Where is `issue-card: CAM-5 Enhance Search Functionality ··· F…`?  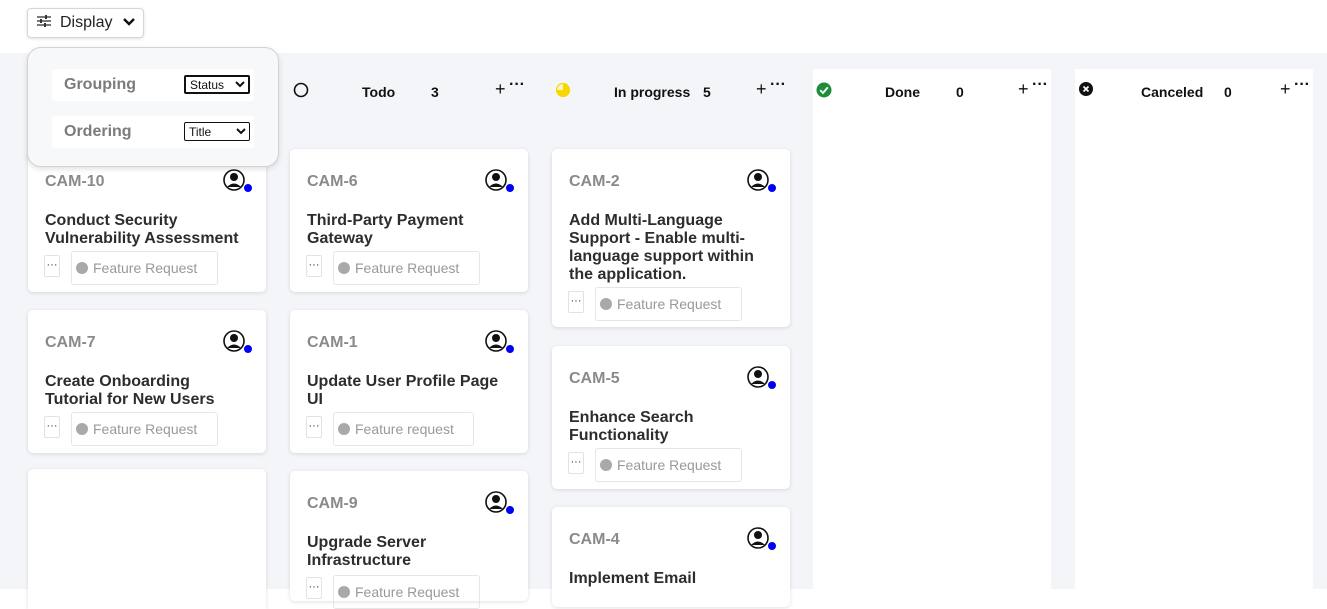
issue-card: CAM-5 Enhance Search Functionality ··· F… is located at coordinates (671, 417).